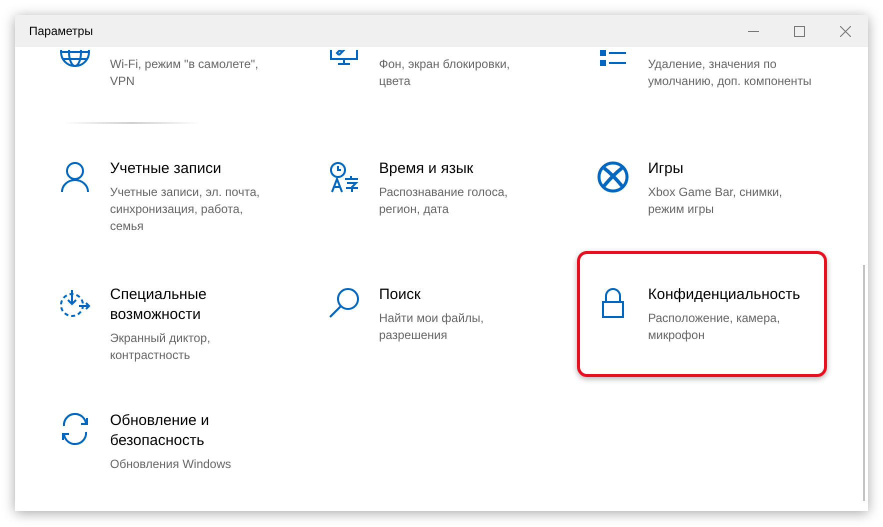 This screenshot has width=883, height=527. Describe the element at coordinates (185, 73) in the screenshot. I see `category-description: Wi-Fi, режим "в самолете", VPN` at that location.